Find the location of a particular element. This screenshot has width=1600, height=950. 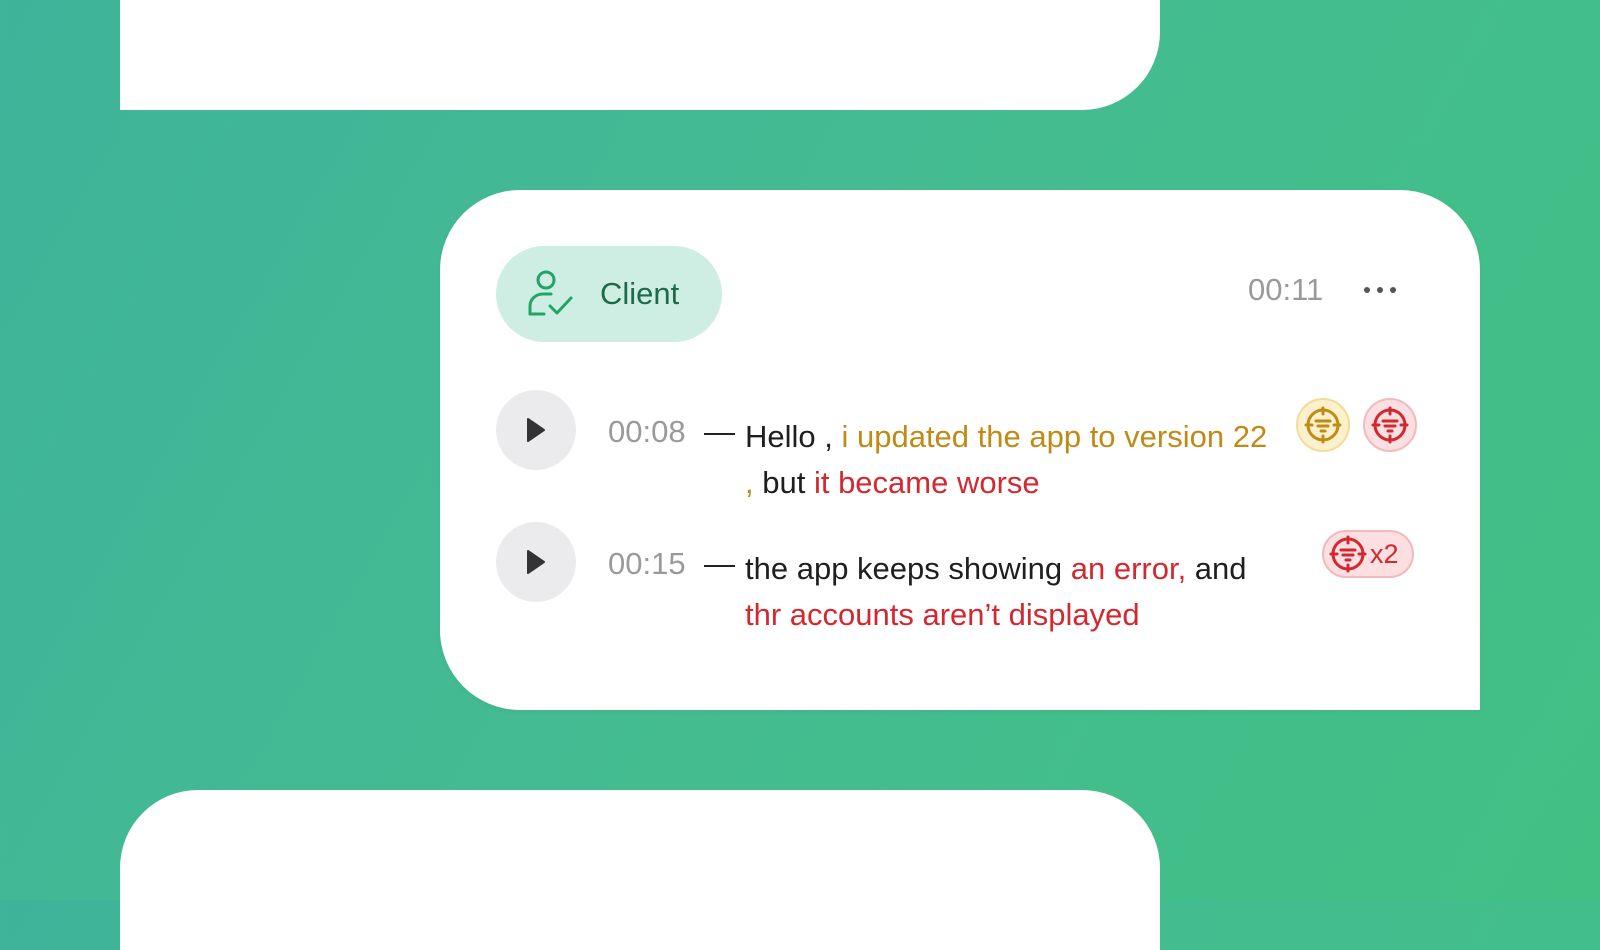

warning-tag-icon is located at coordinates (1323, 425).